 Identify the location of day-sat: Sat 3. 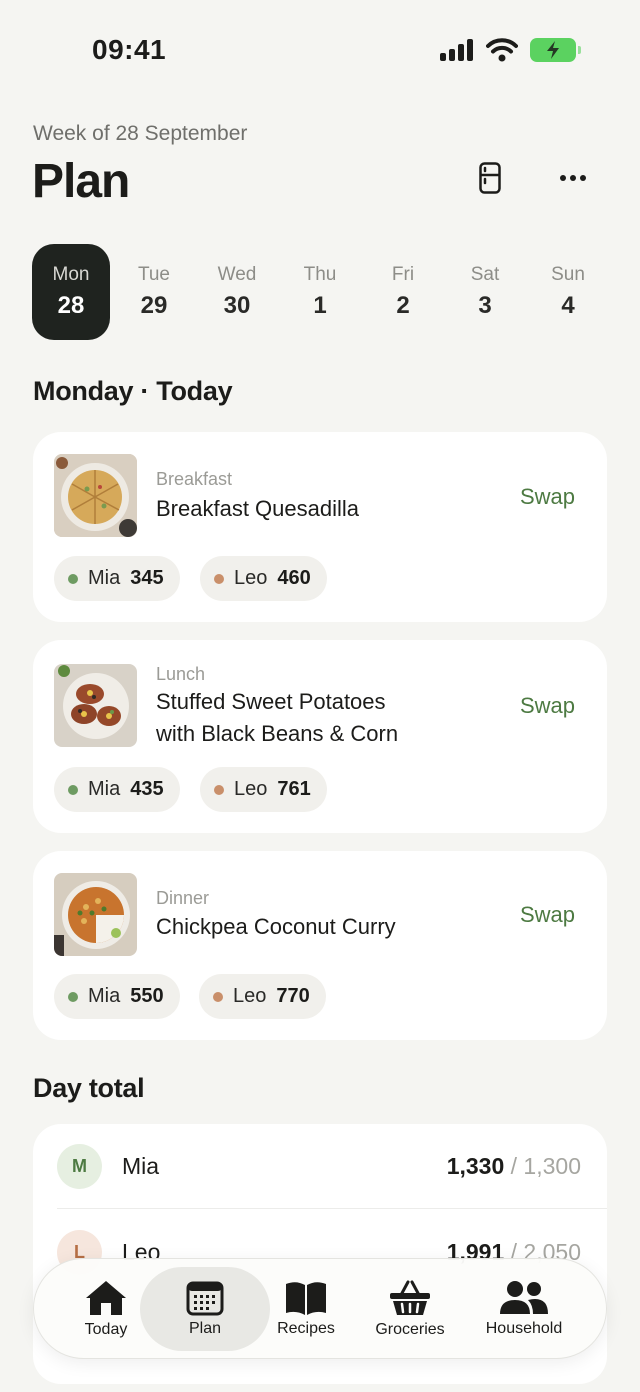
(485, 292).